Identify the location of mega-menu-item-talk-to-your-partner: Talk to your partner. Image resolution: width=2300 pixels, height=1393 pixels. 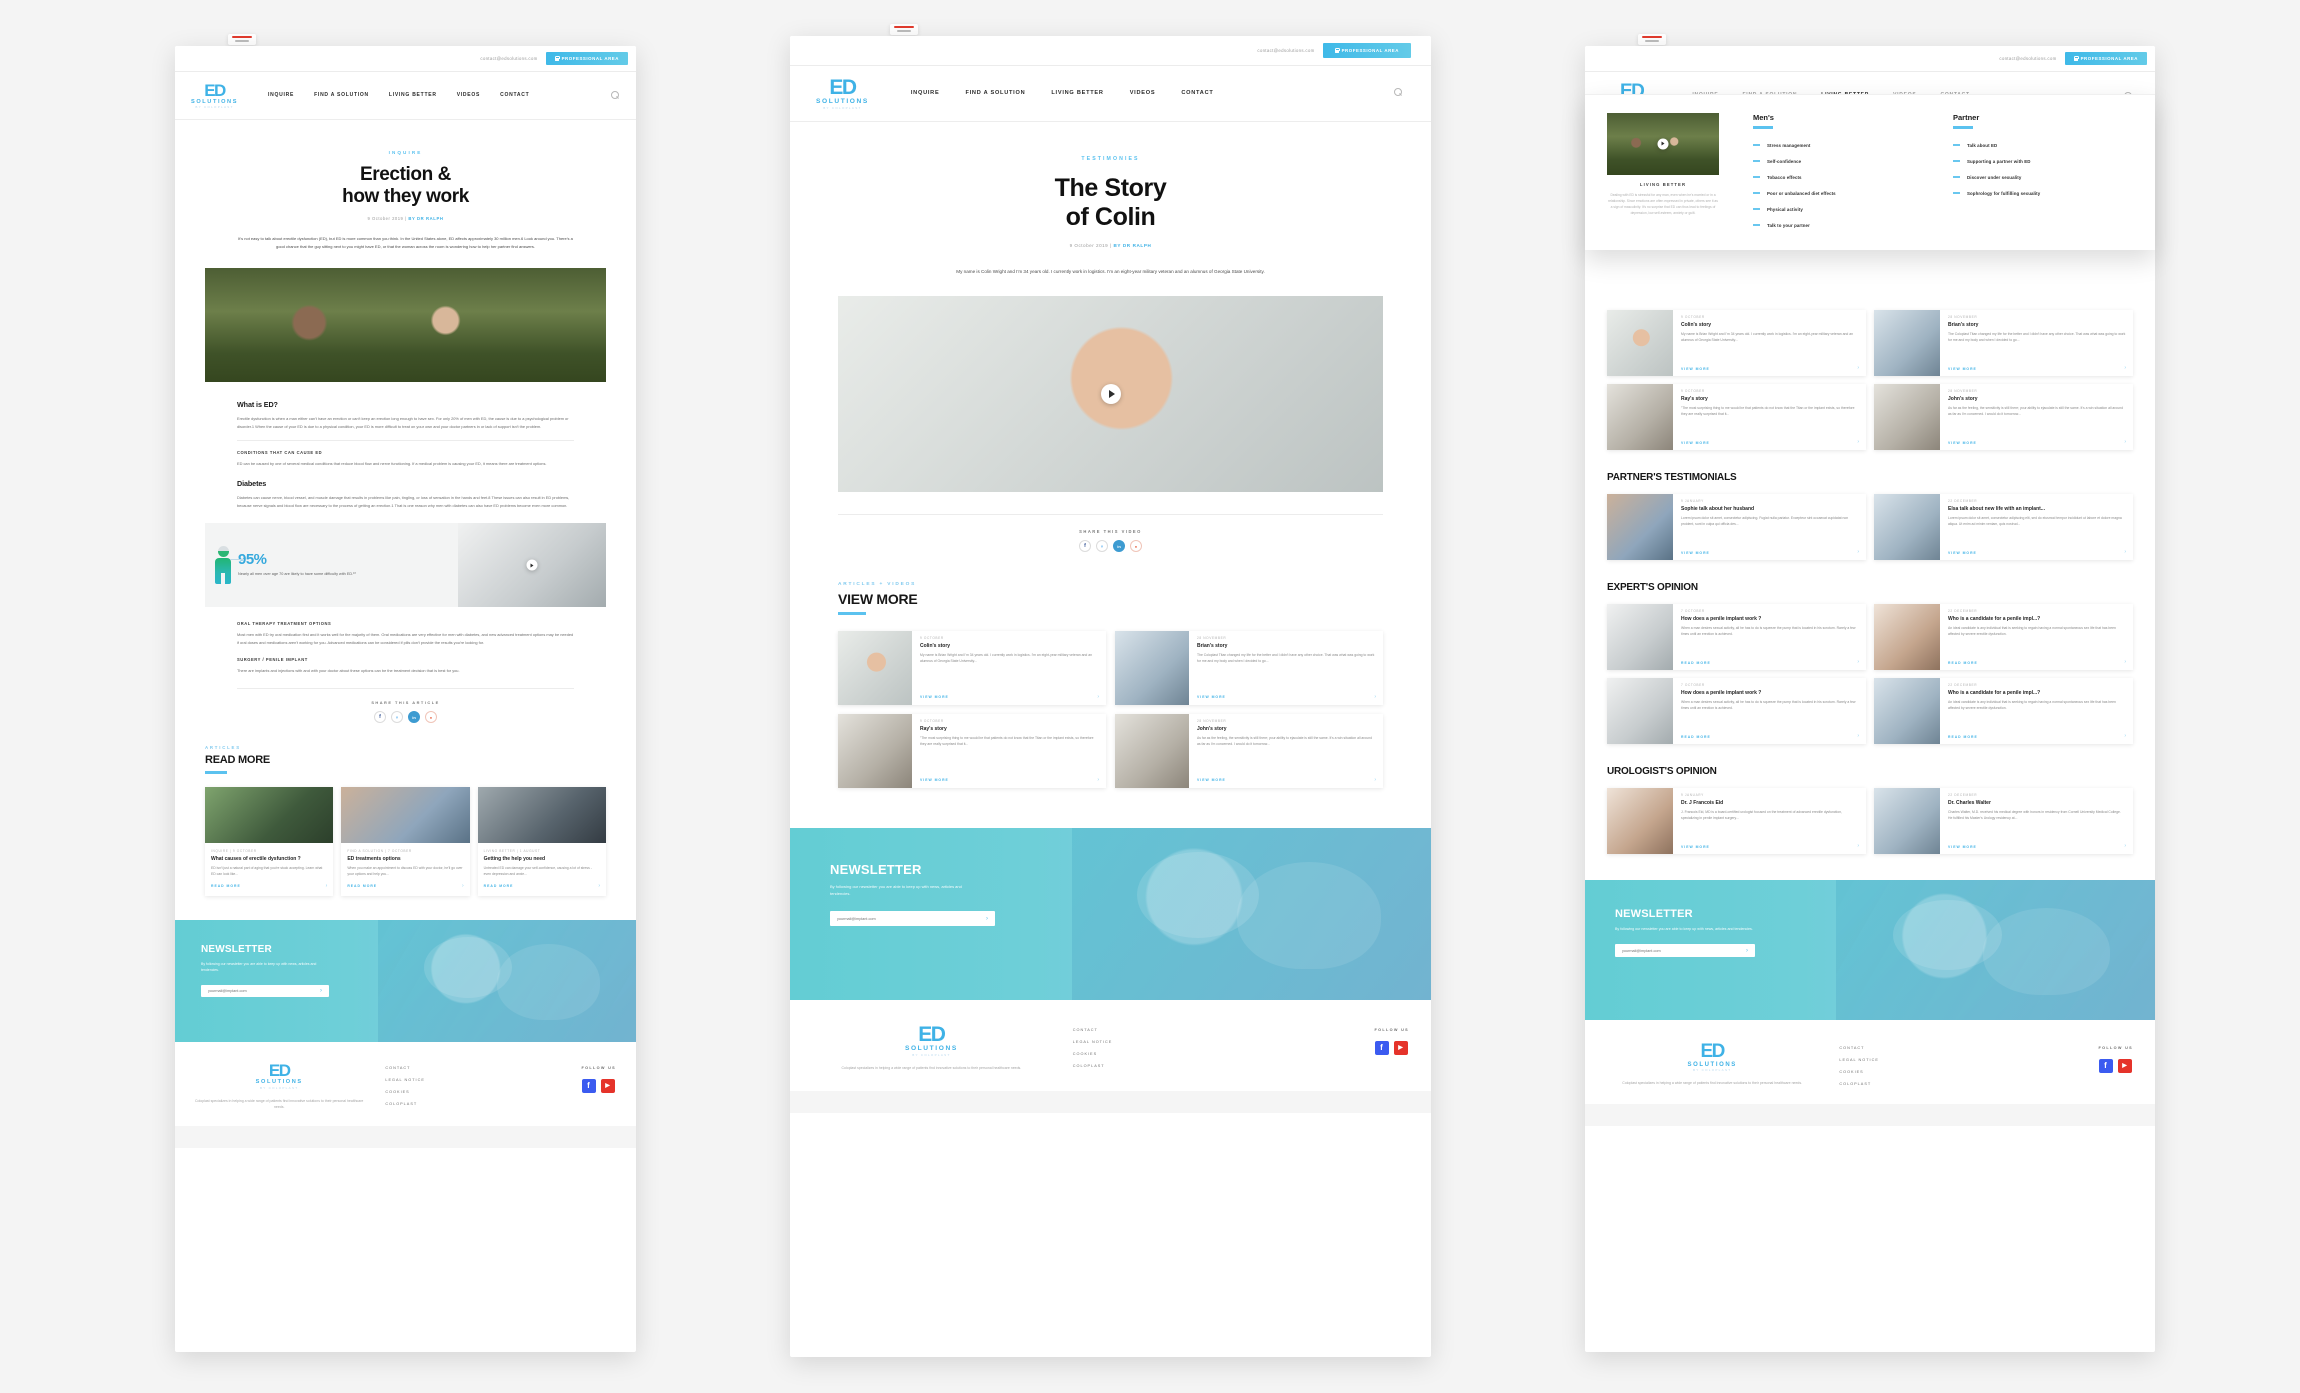
(1843, 225).